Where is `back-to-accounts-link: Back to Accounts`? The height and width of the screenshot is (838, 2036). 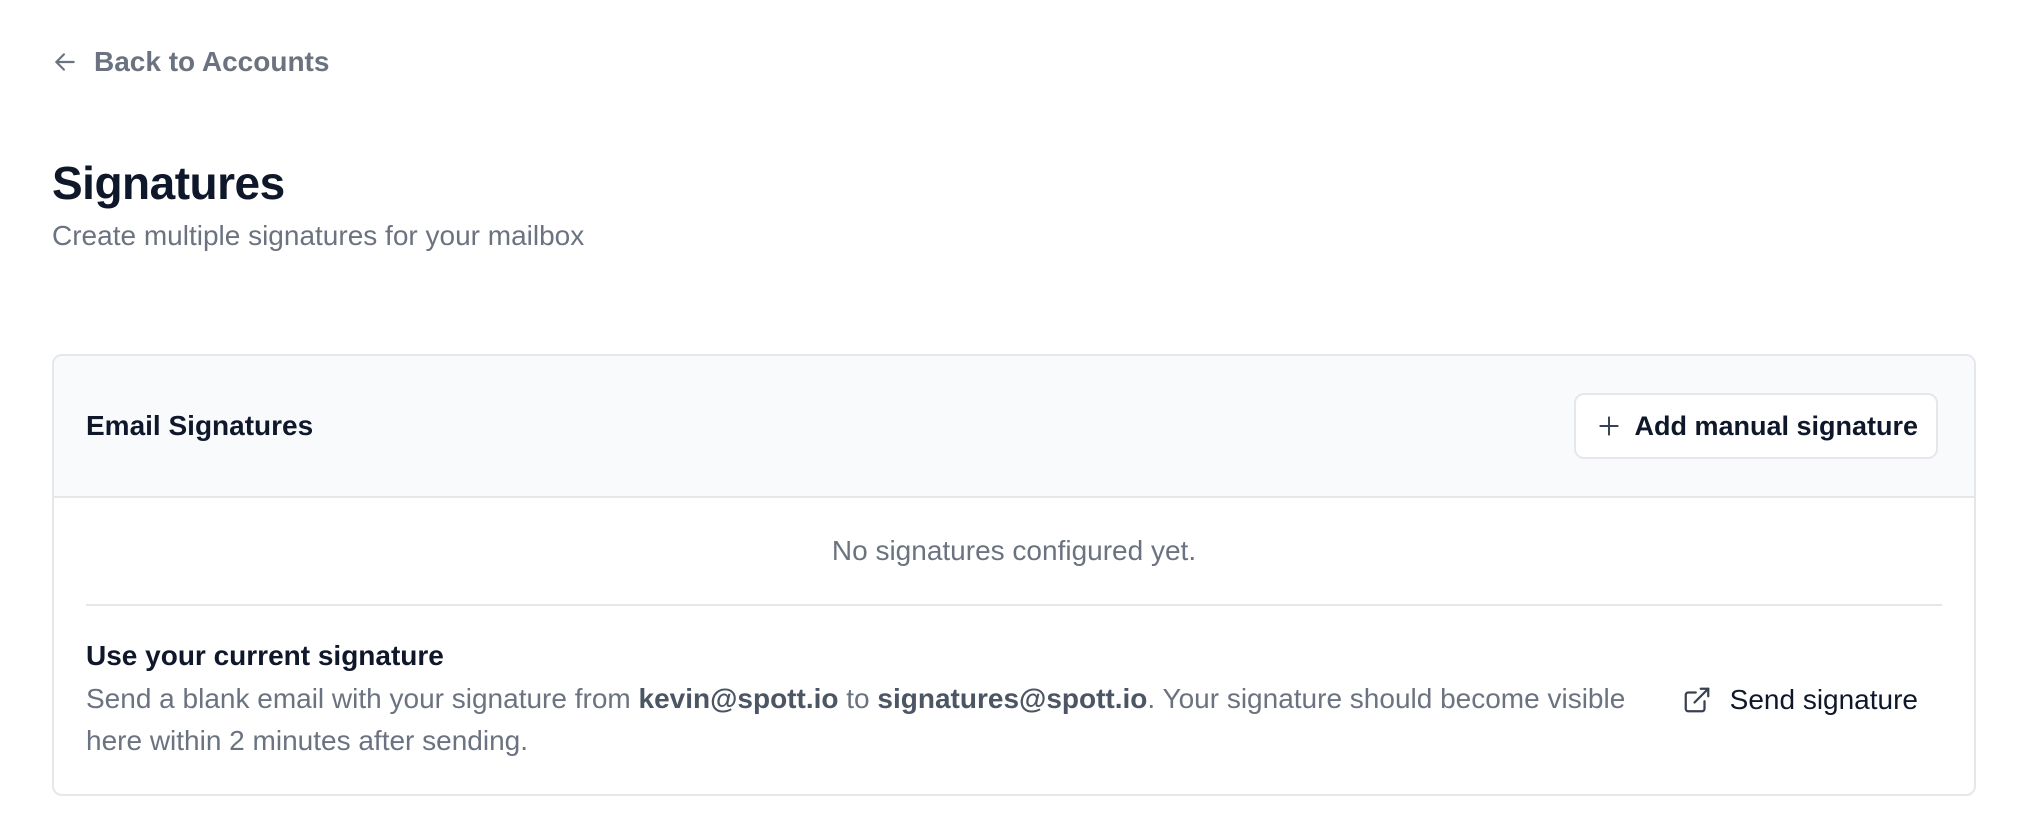 back-to-accounts-link: Back to Accounts is located at coordinates (190, 62).